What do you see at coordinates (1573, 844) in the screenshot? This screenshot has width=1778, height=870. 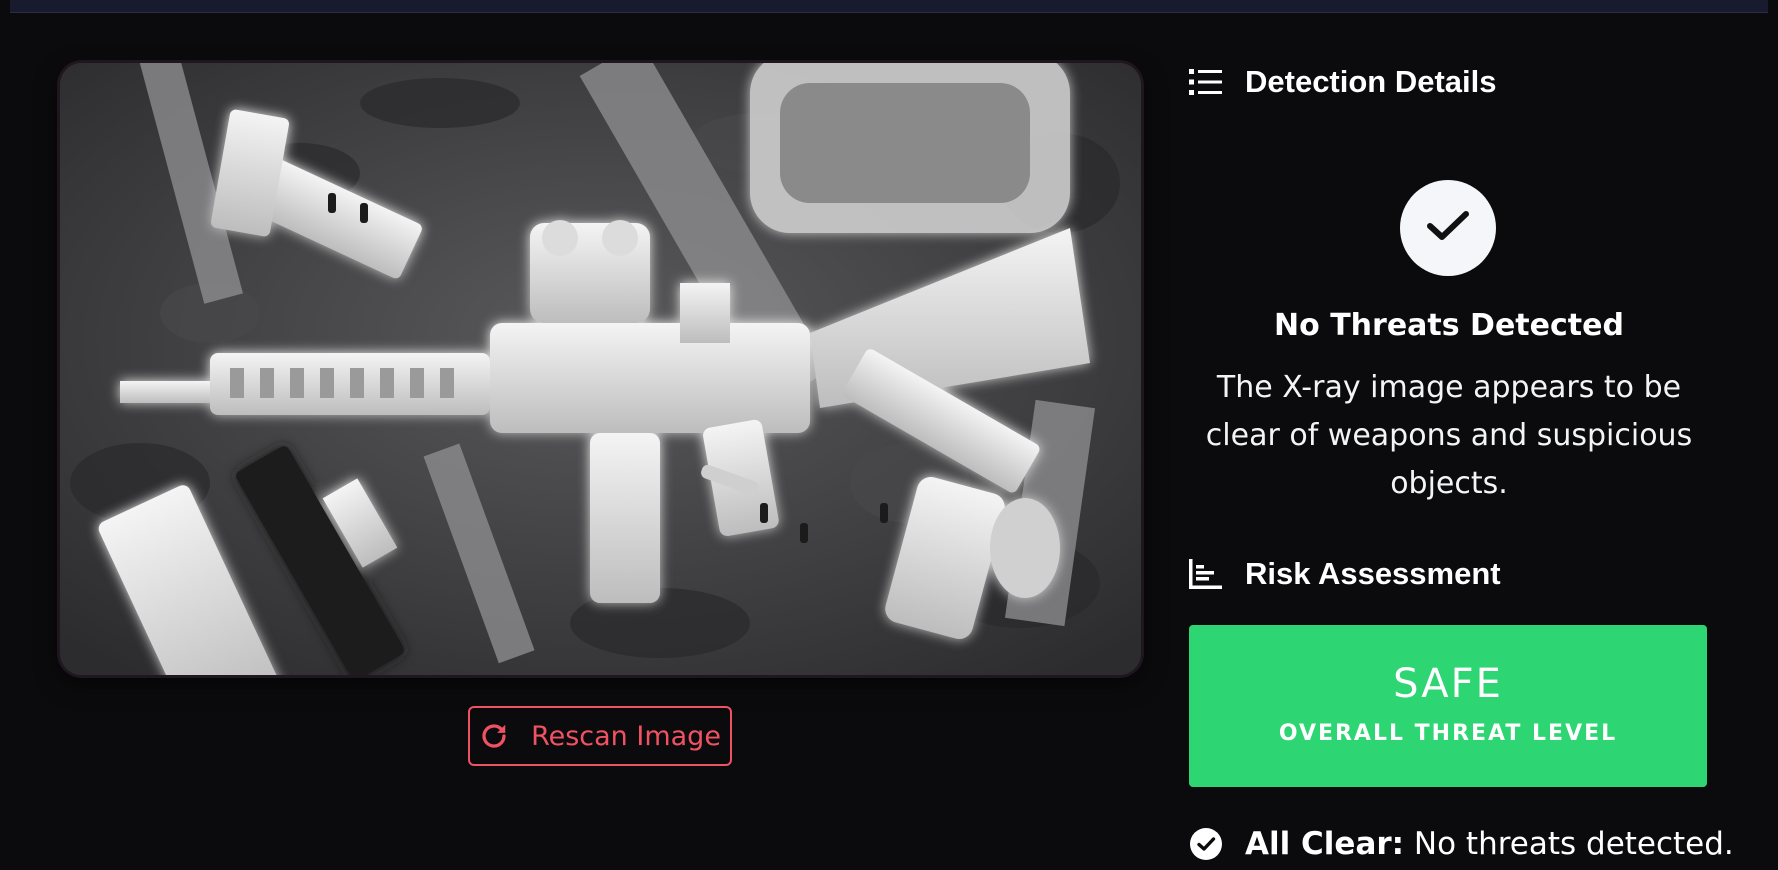 I see `all-clear-text: No threats detected.` at bounding box center [1573, 844].